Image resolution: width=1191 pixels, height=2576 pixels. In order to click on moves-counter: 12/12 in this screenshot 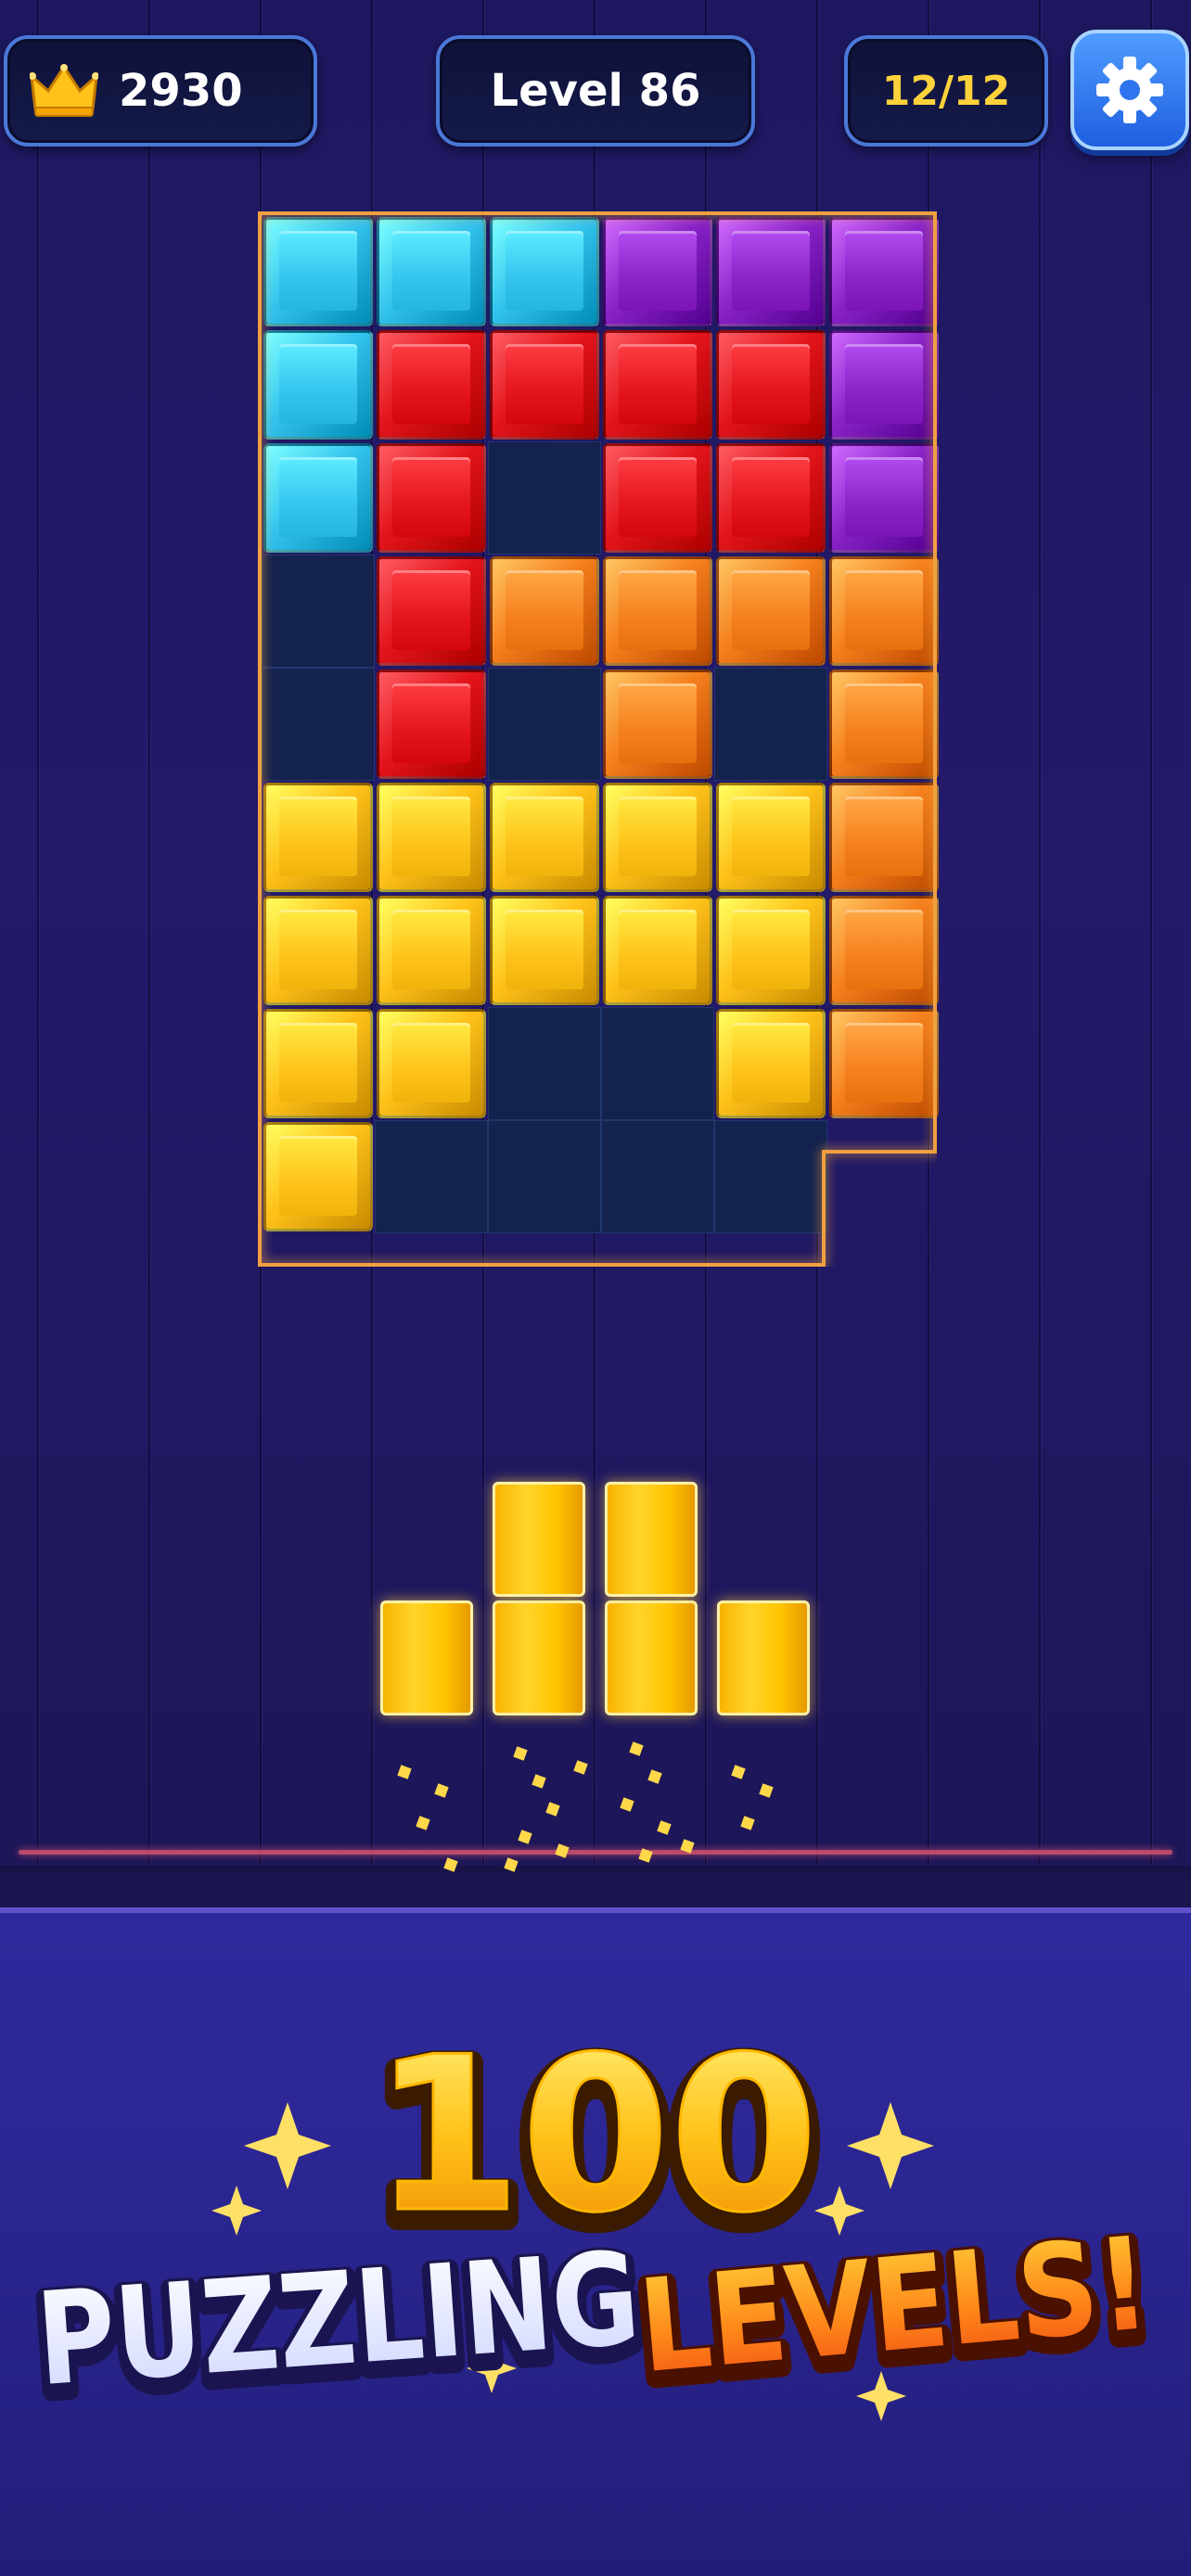, I will do `click(946, 91)`.